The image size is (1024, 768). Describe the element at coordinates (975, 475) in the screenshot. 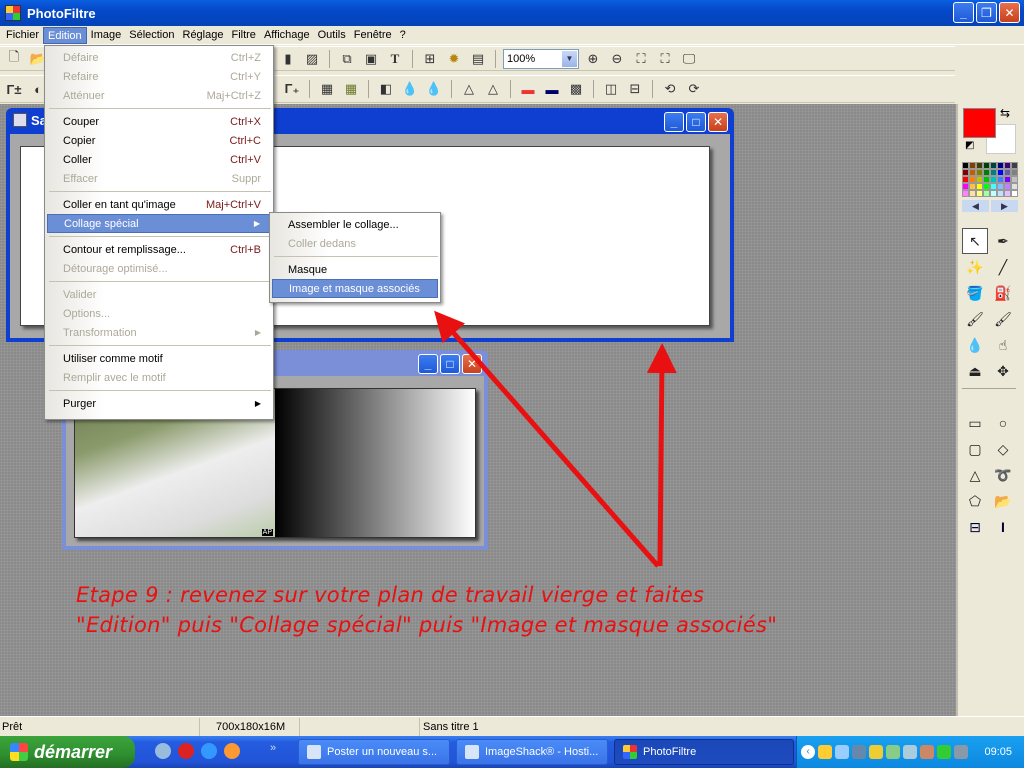

I see `triangle-icon: △` at that location.